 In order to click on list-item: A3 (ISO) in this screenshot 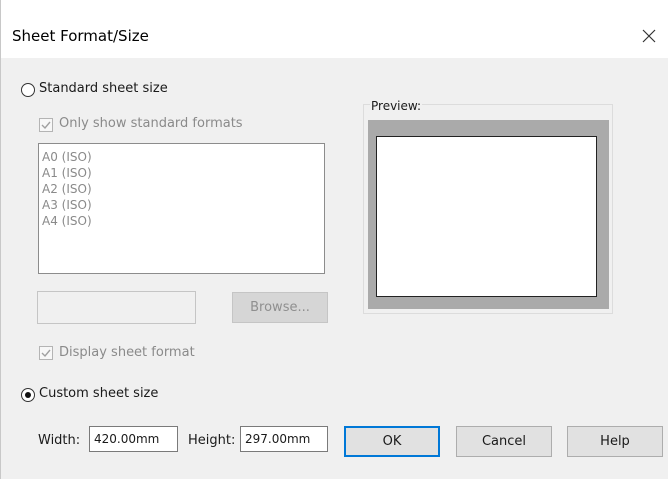, I will do `click(183, 205)`.